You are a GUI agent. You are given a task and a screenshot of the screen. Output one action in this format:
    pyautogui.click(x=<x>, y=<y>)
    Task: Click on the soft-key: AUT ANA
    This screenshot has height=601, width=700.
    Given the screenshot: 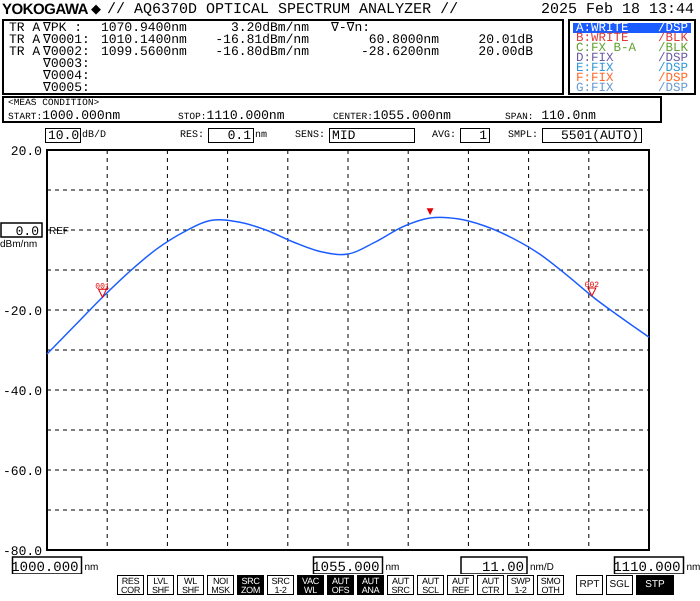 What is the action you would take?
    pyautogui.click(x=370, y=585)
    